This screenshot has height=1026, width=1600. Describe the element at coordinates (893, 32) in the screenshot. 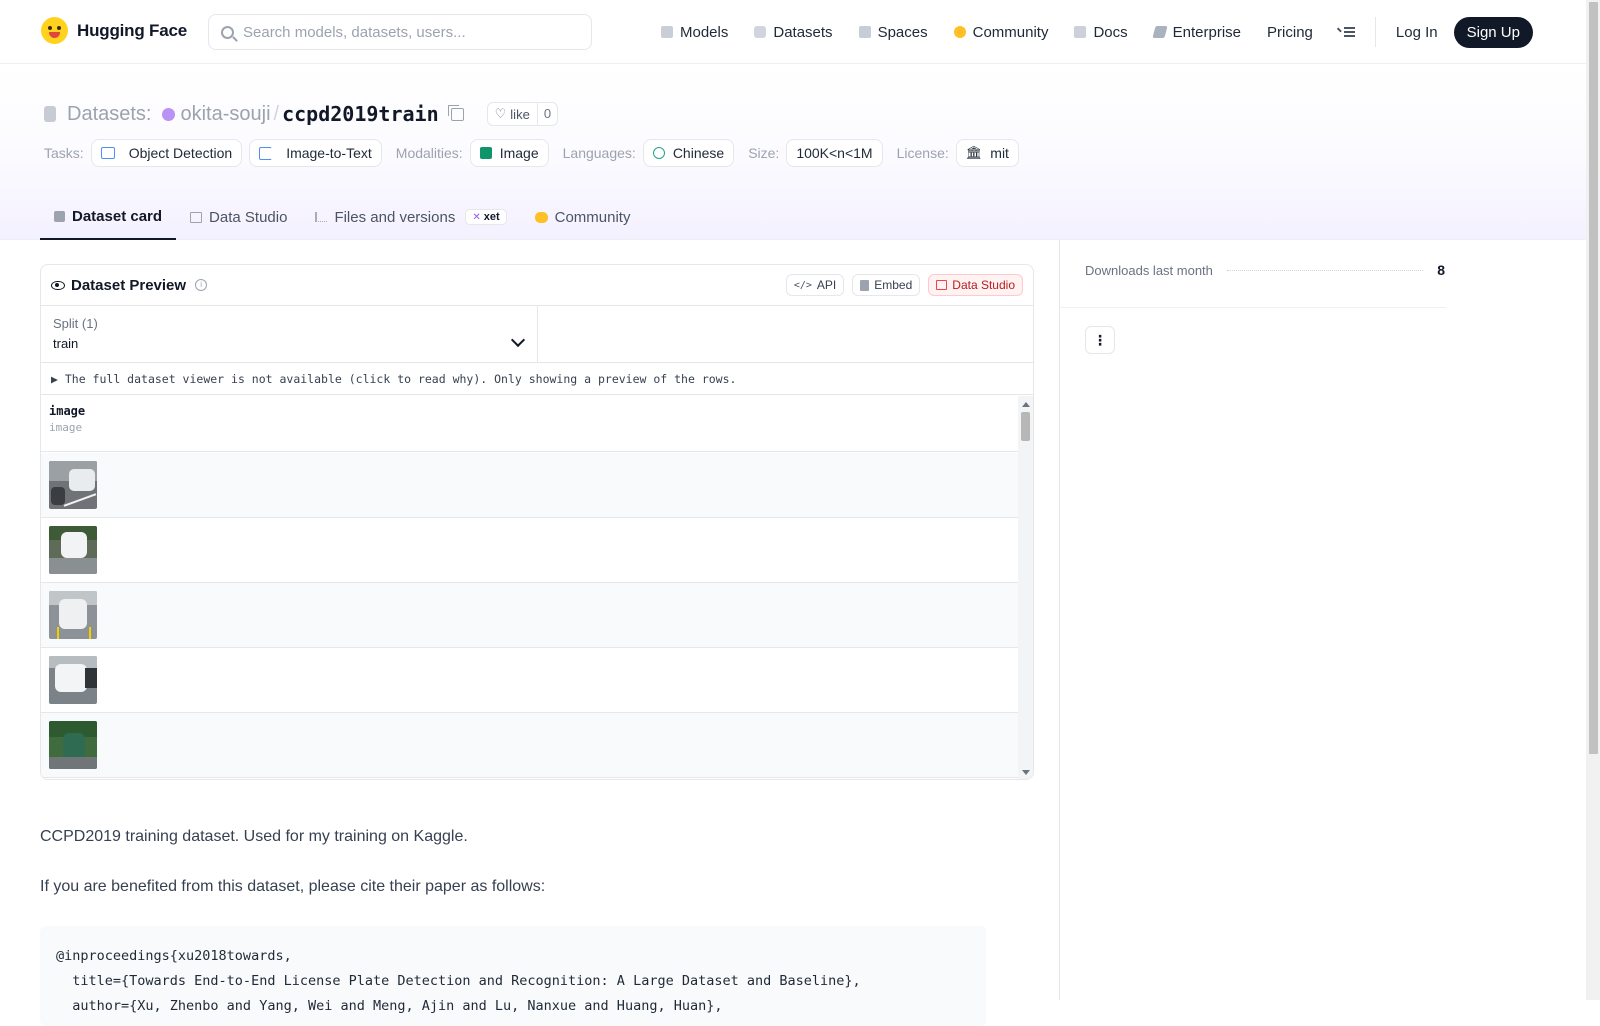

I see `nav-spaces: Spaces` at that location.